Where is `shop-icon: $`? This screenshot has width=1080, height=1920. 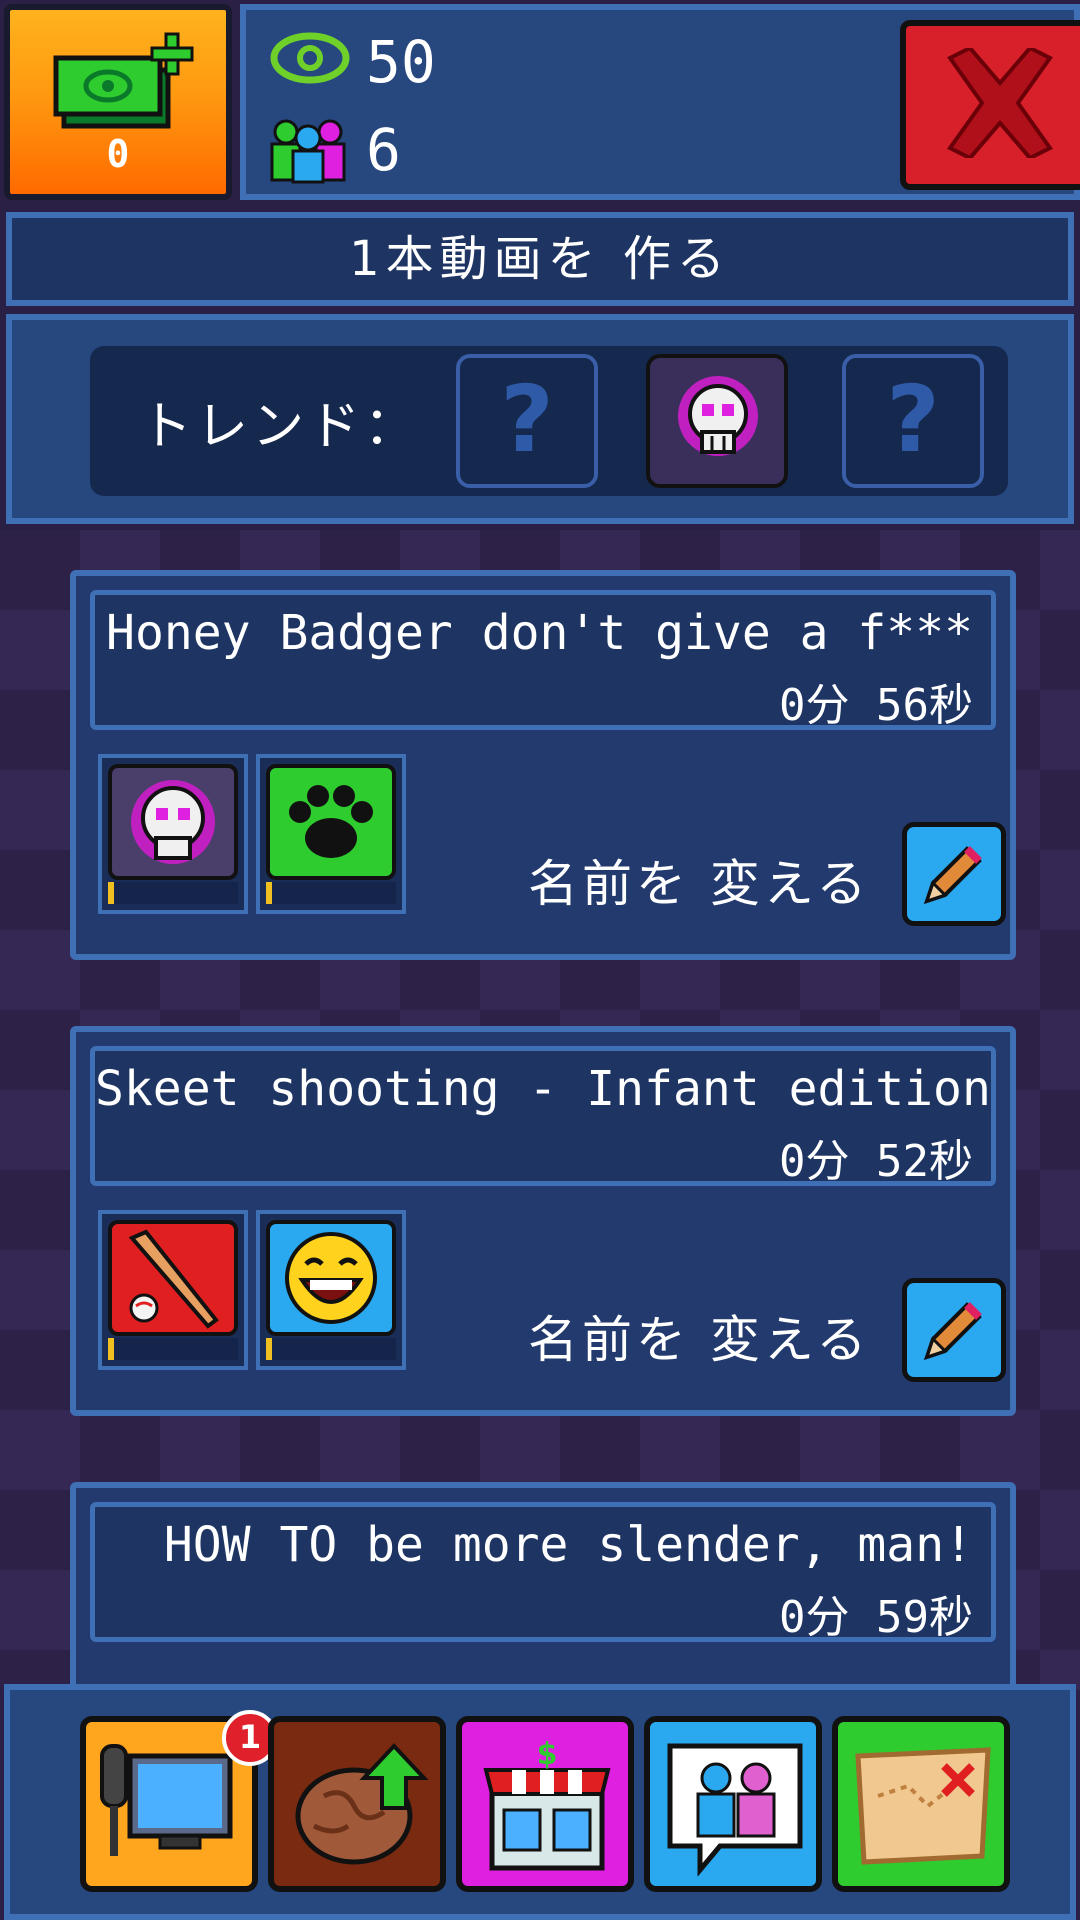 shop-icon: $ is located at coordinates (547, 1806).